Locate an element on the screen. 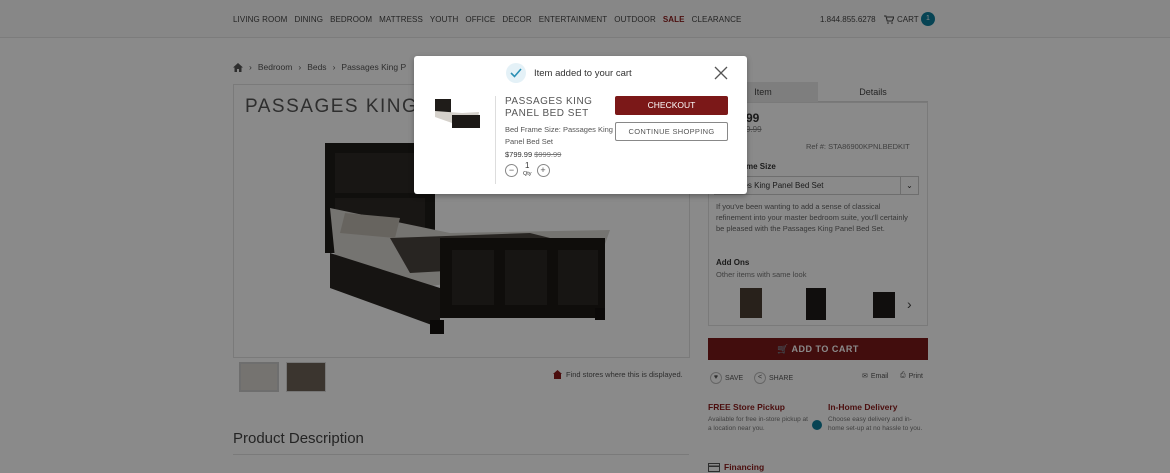 The width and height of the screenshot is (1170, 473). decrement-button: − is located at coordinates (511, 170).